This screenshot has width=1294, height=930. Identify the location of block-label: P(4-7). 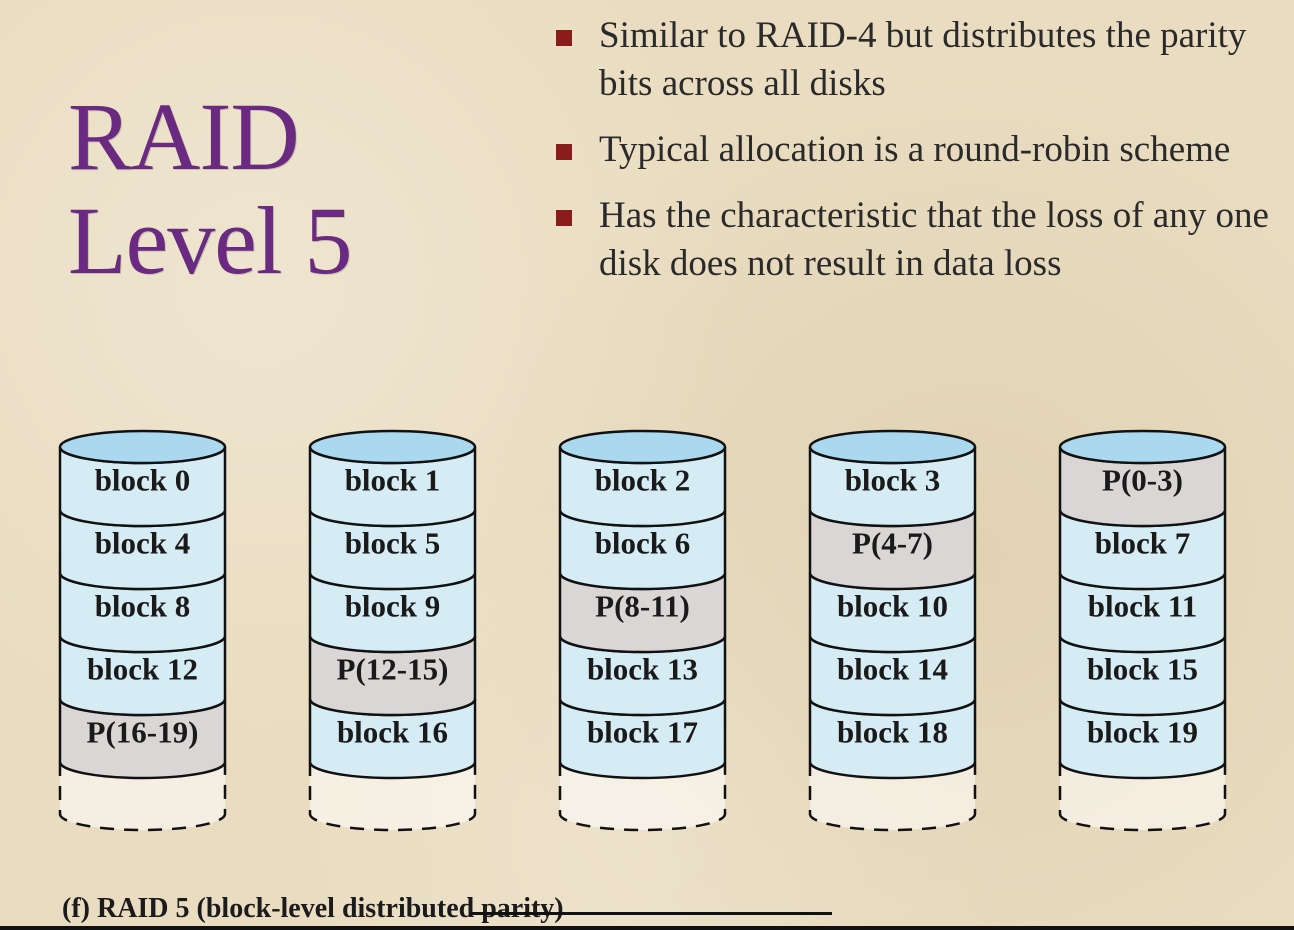
(892, 543).